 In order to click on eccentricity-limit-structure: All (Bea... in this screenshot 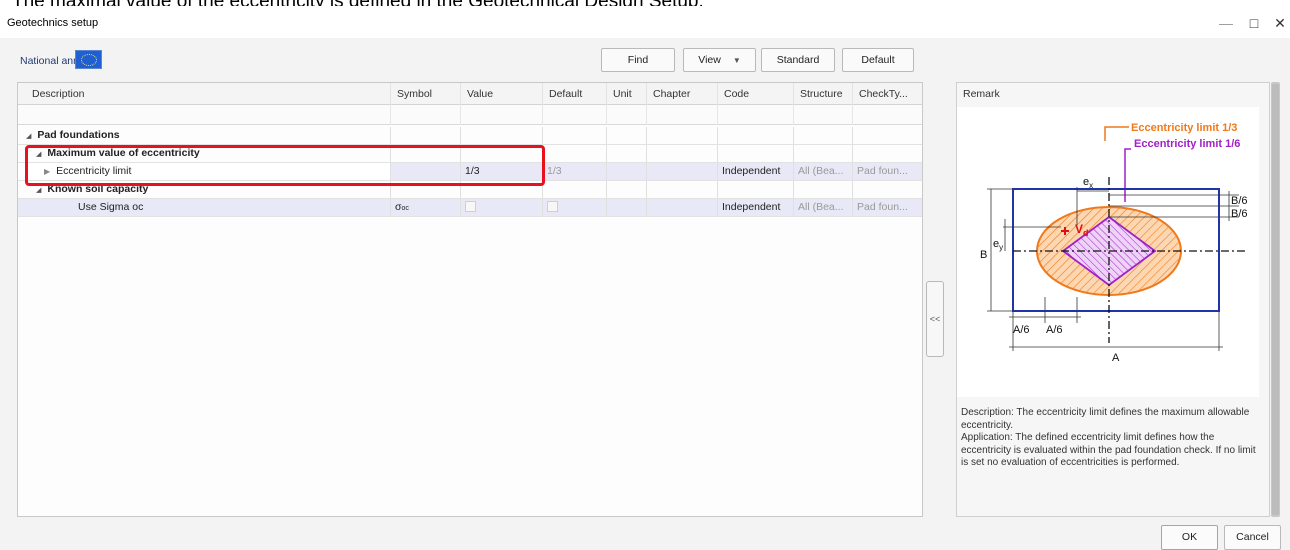, I will do `click(823, 171)`.